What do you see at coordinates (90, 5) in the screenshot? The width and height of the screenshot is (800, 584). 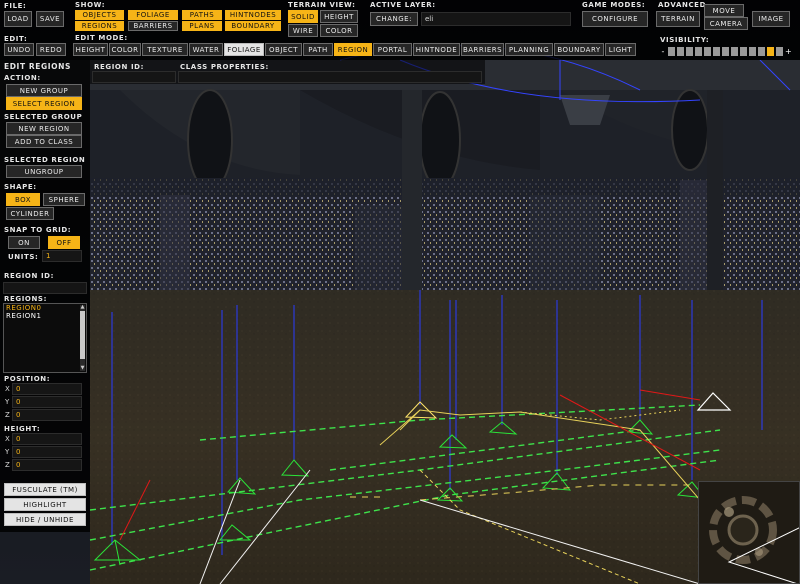 I see `show-label: Show:` at bounding box center [90, 5].